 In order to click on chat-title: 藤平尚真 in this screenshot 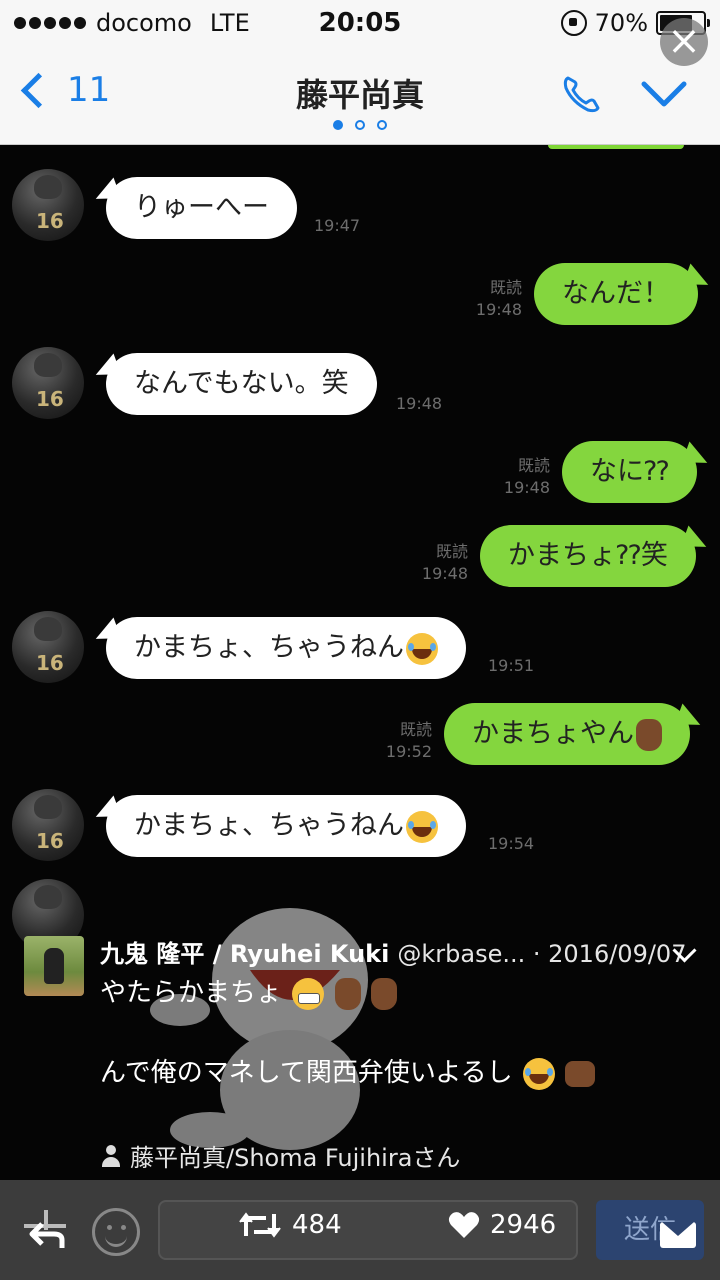, I will do `click(359, 95)`.